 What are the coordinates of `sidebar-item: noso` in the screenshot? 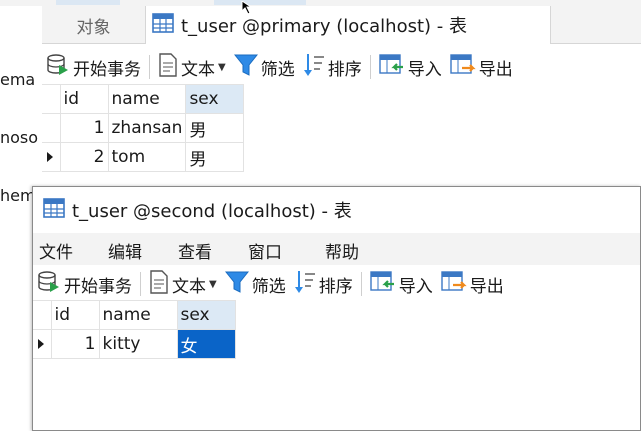 It's located at (19, 137).